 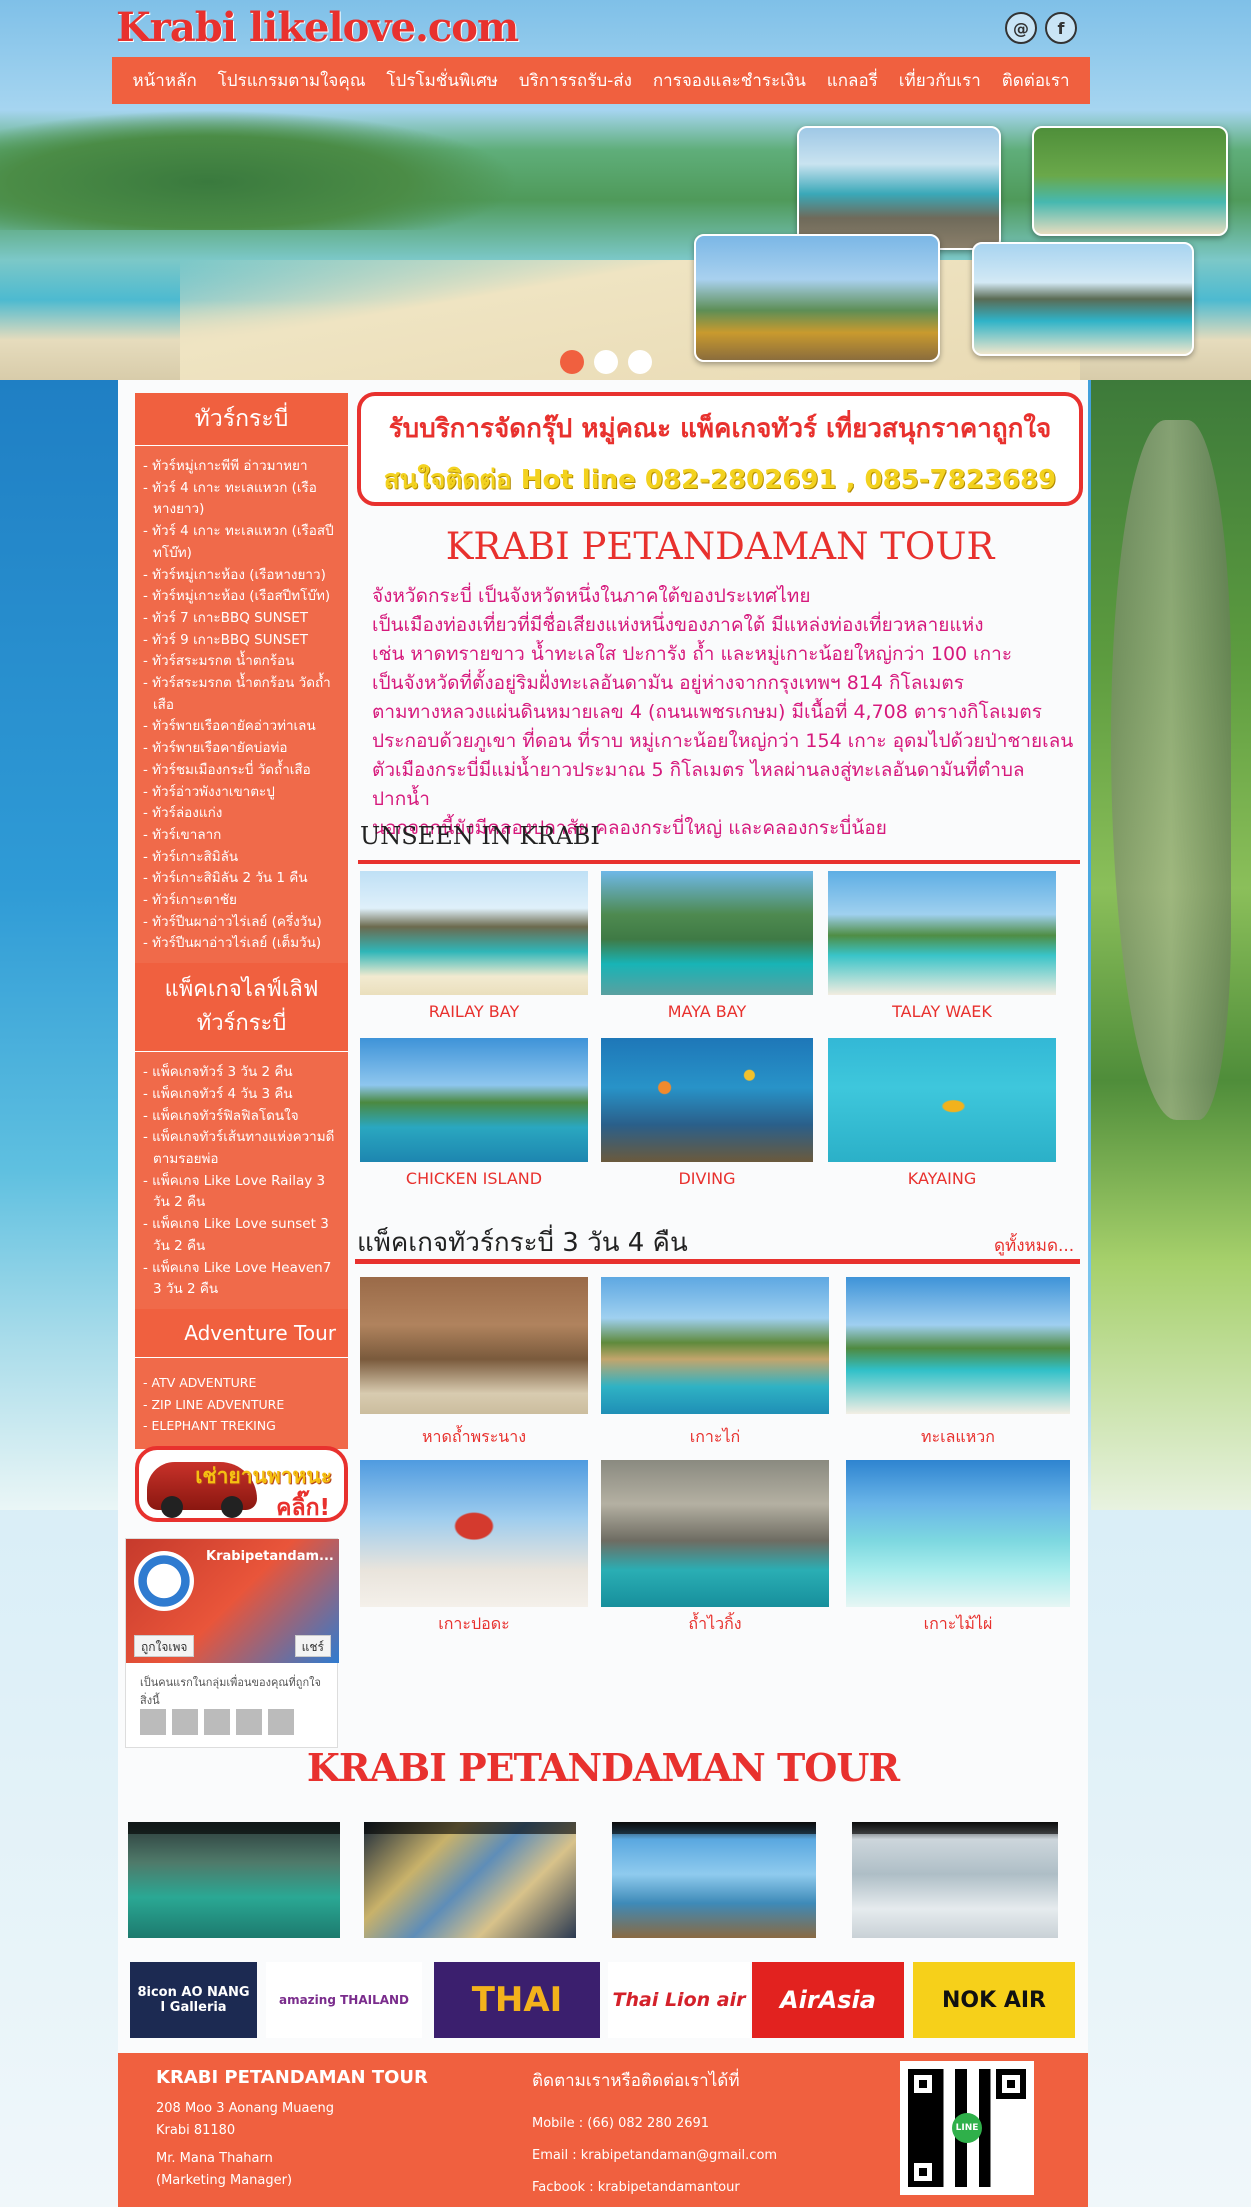 What do you see at coordinates (679, 2000) in the screenshot?
I see `logo-thai-lion-air: Thai Lion air` at bounding box center [679, 2000].